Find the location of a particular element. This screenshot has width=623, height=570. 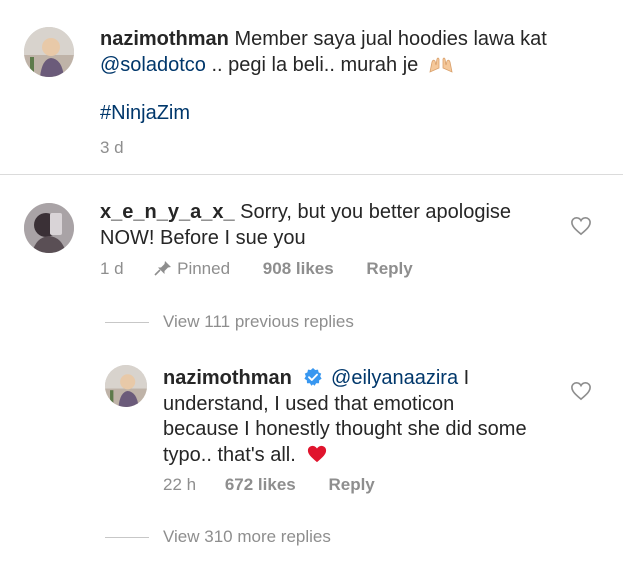

comment-text-line1: Sorry, but you better apologise is located at coordinates (373, 212).